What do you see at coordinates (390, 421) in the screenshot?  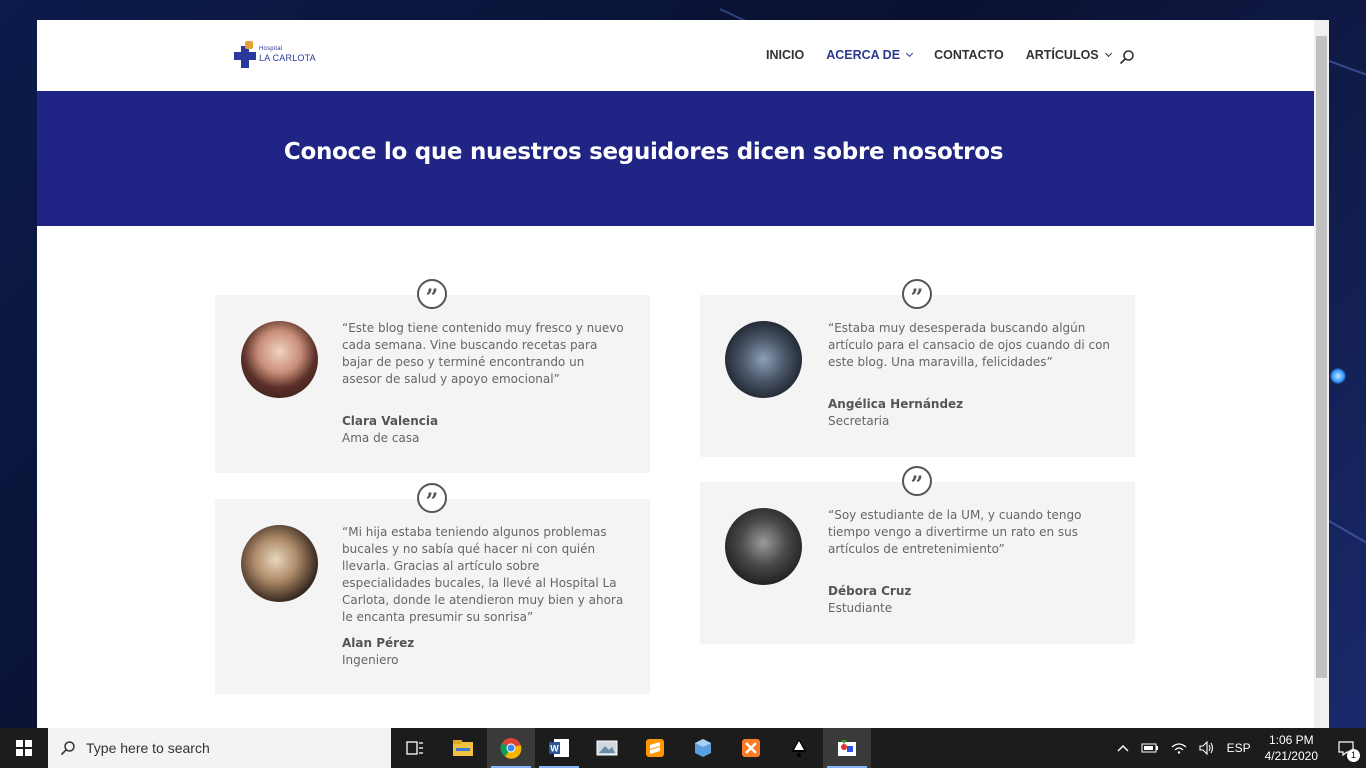 I see `testimonial-author: Clara Valencia` at bounding box center [390, 421].